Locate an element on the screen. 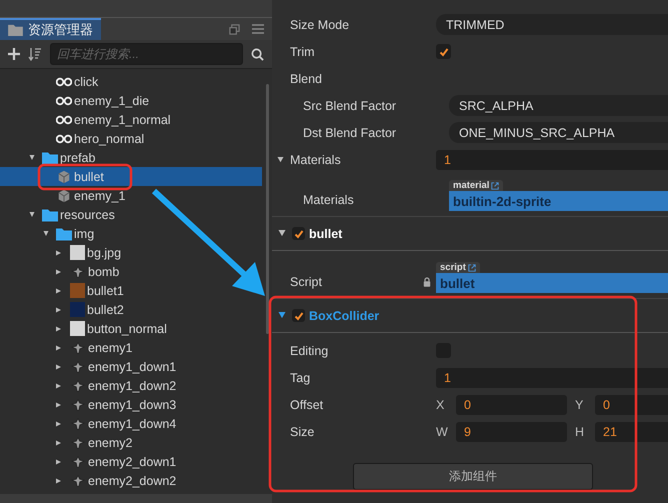 The width and height of the screenshot is (668, 503). tree-item: enemy1 is located at coordinates (68, 347).